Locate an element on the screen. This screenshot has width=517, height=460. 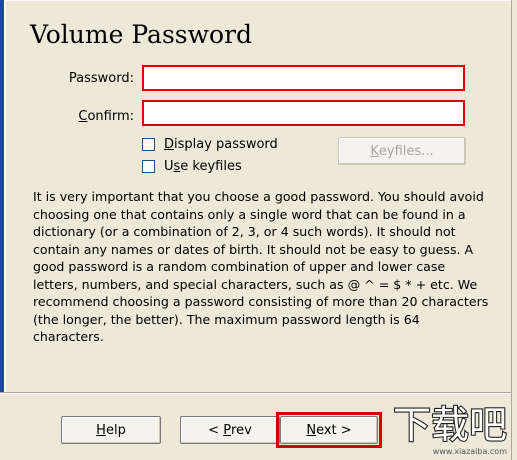
use-keyfiles-checkbox is located at coordinates (148, 166).